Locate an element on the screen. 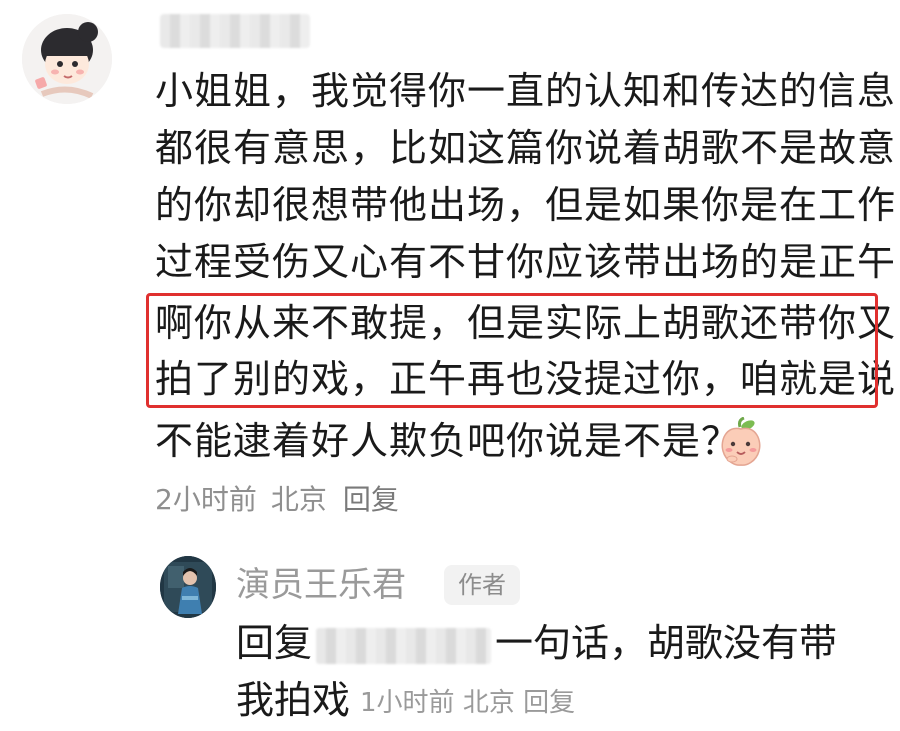 Image resolution: width=900 pixels, height=731 pixels. author-name: 演员王乐君 is located at coordinates (321, 585).